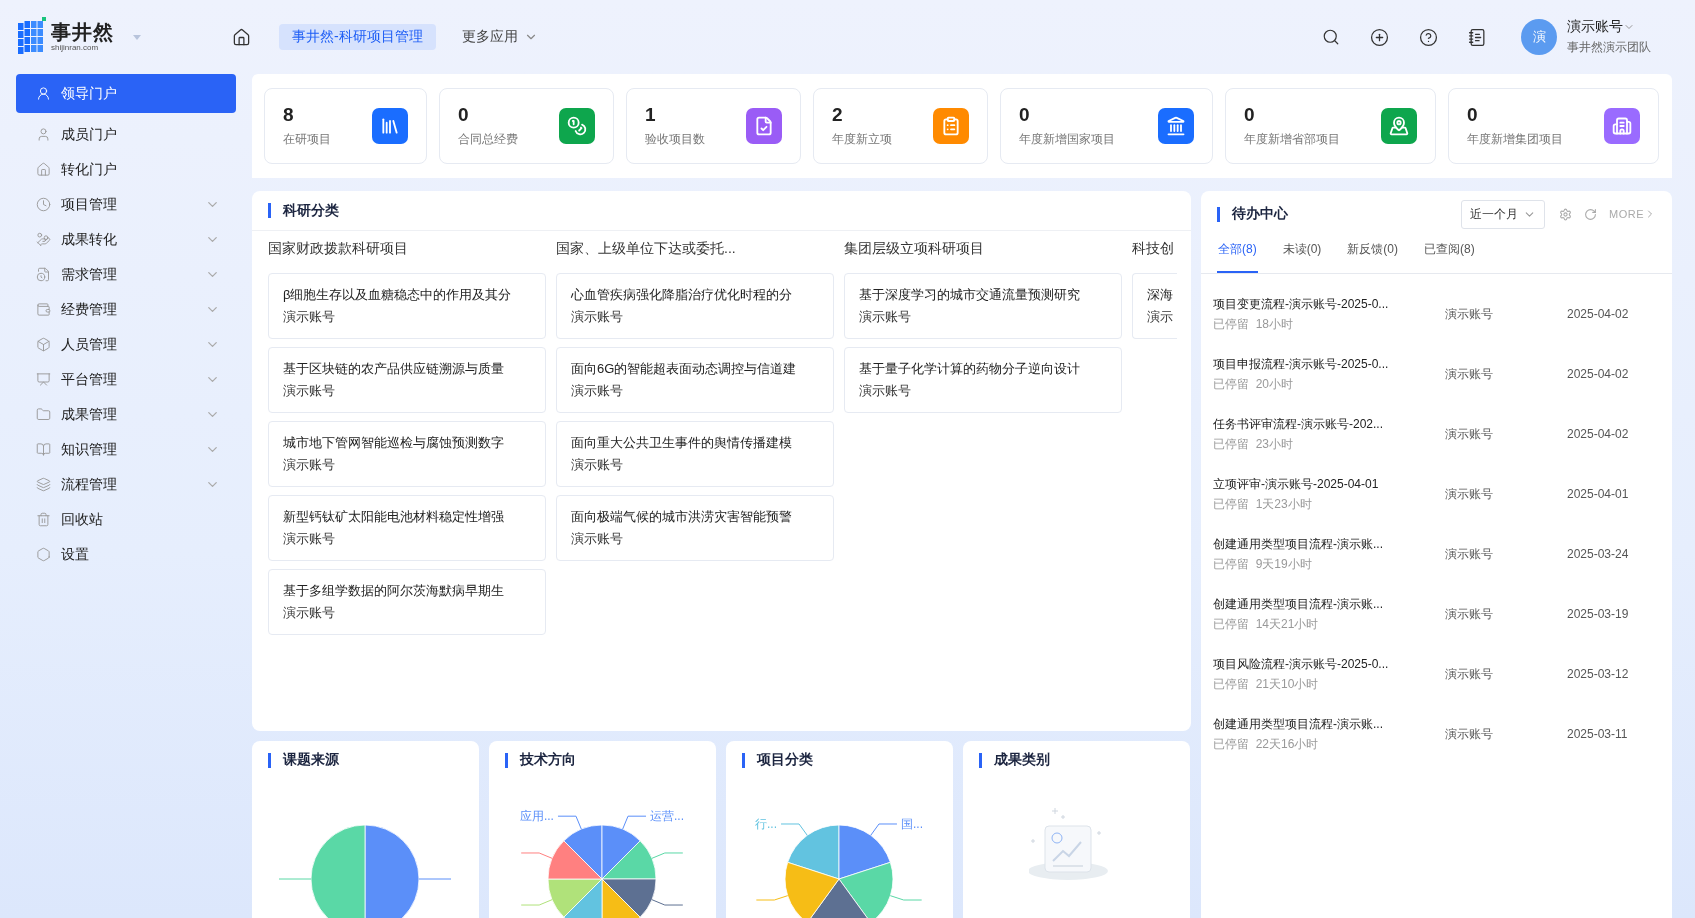  What do you see at coordinates (126, 93) in the screenshot?
I see `sidebar-item: 领导门户` at bounding box center [126, 93].